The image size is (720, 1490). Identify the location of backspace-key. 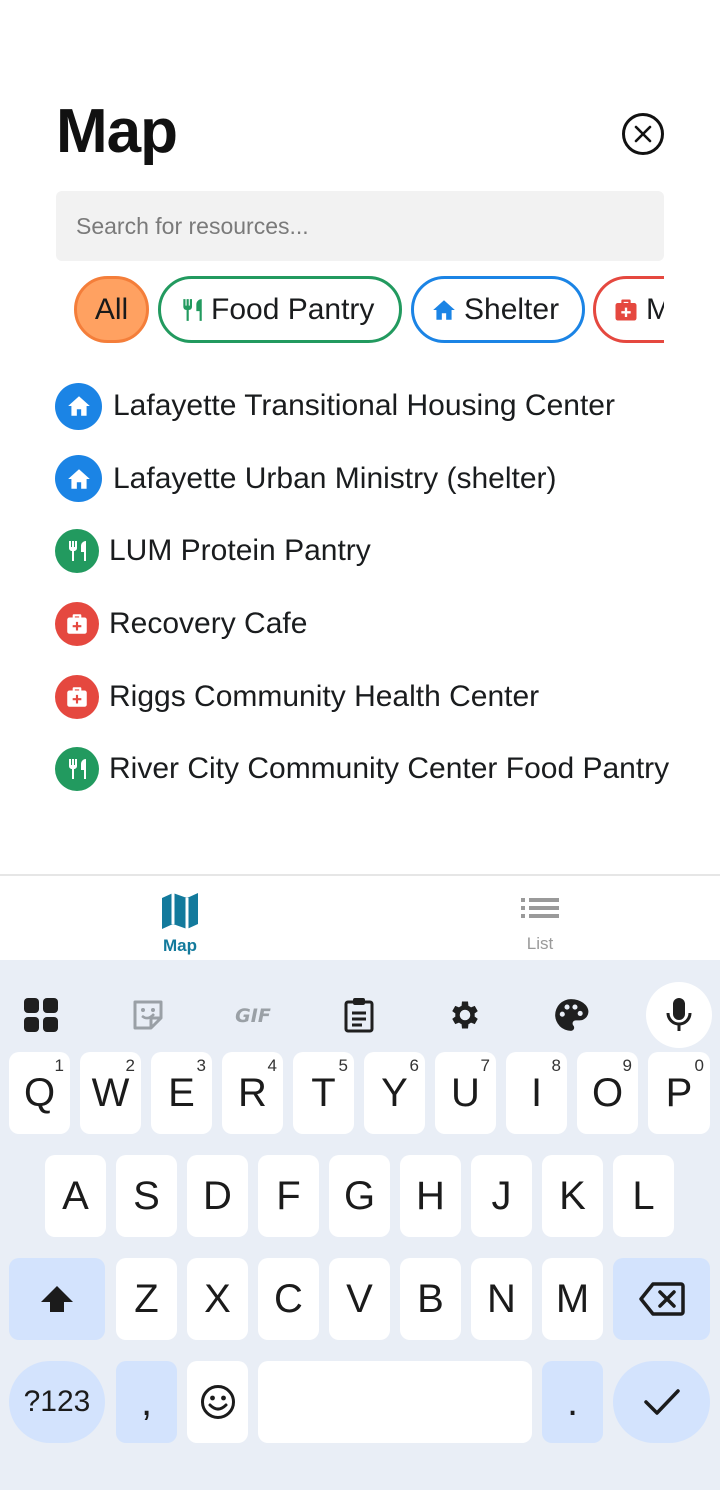
(661, 1299).